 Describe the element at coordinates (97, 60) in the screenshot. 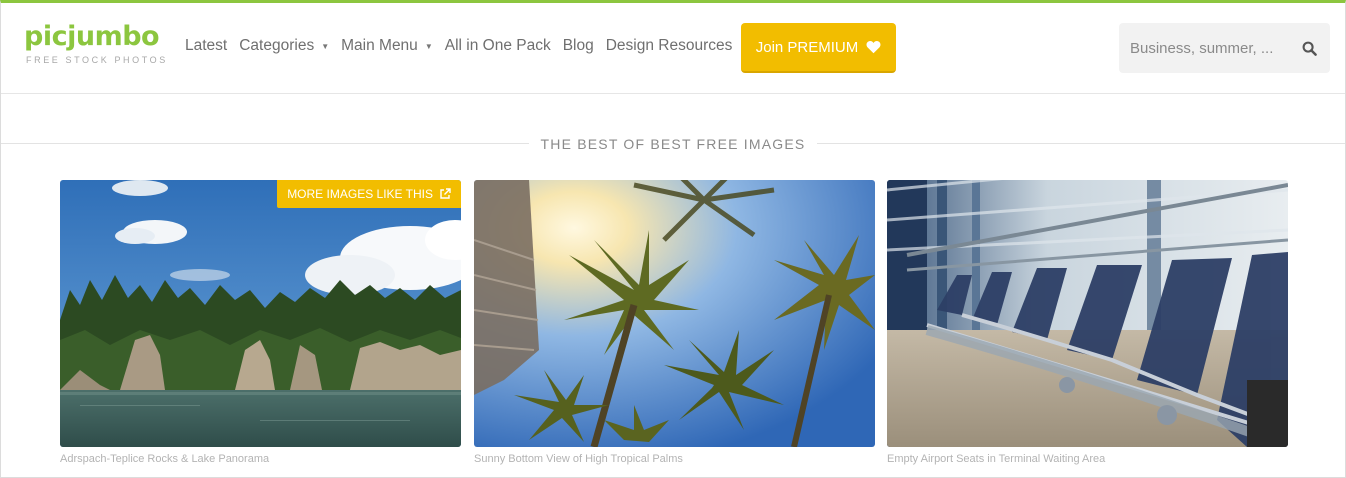

I see `logo-tagline: FREE STOCK PHOTOS` at that location.